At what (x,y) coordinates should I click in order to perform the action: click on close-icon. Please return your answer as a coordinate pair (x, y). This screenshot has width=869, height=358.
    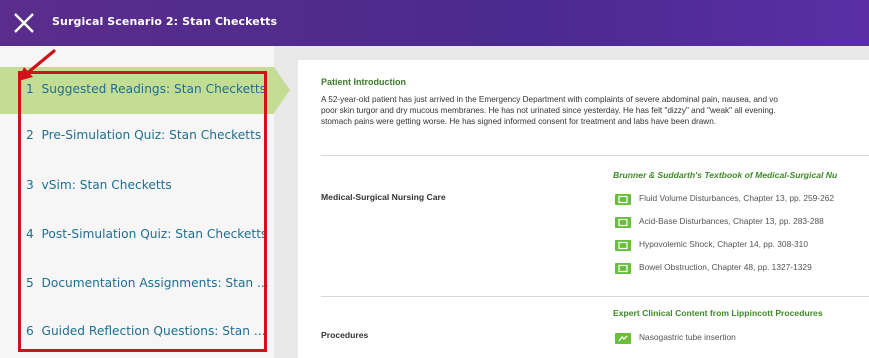
    Looking at the image, I should click on (24, 23).